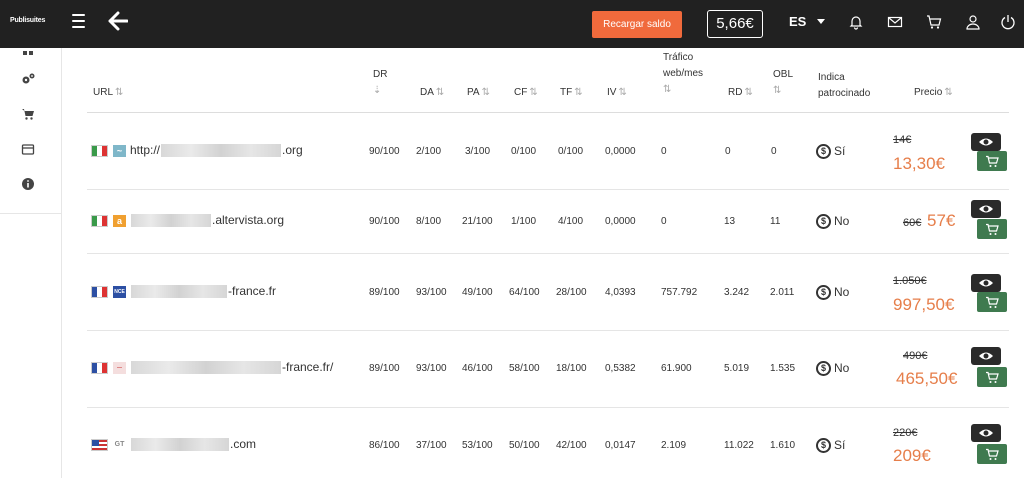  I want to click on mail-icon, so click(895, 22).